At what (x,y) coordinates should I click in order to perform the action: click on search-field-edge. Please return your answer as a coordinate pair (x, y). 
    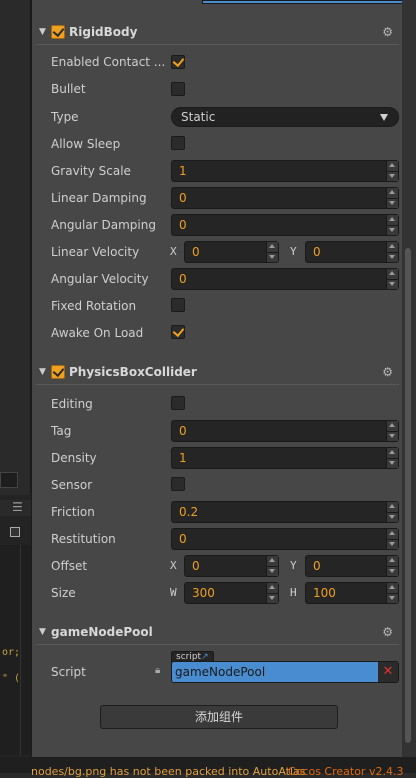
    Looking at the image, I should click on (9, 480).